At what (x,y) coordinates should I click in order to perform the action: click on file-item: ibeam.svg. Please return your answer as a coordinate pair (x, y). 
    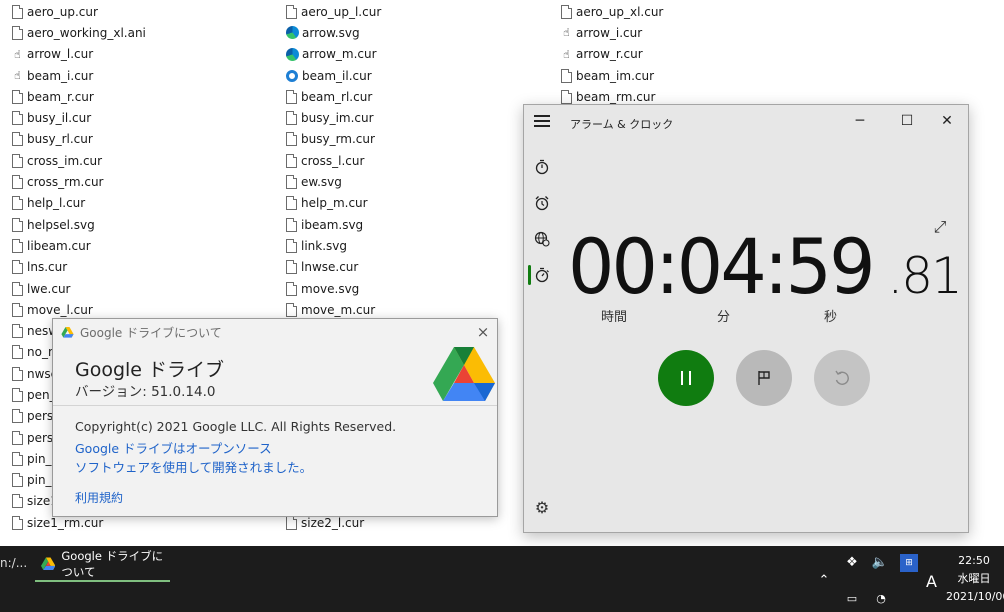
    Looking at the image, I should click on (333, 224).